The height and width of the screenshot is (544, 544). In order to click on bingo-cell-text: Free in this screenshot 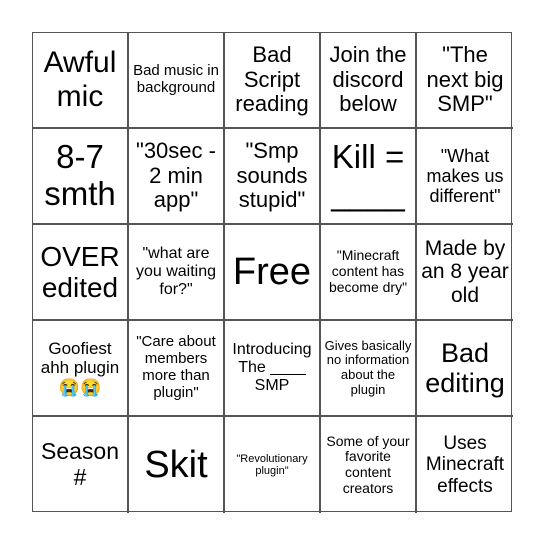, I will do `click(272, 271)`.